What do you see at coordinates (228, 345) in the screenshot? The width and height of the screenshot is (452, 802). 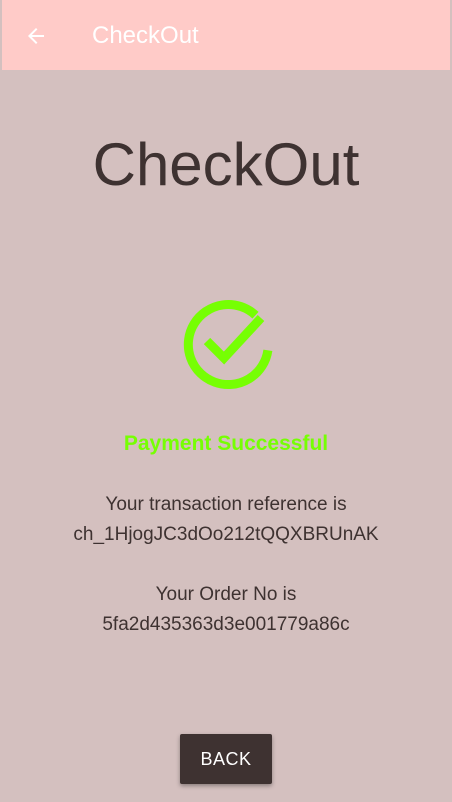 I see `check-circle-icon` at bounding box center [228, 345].